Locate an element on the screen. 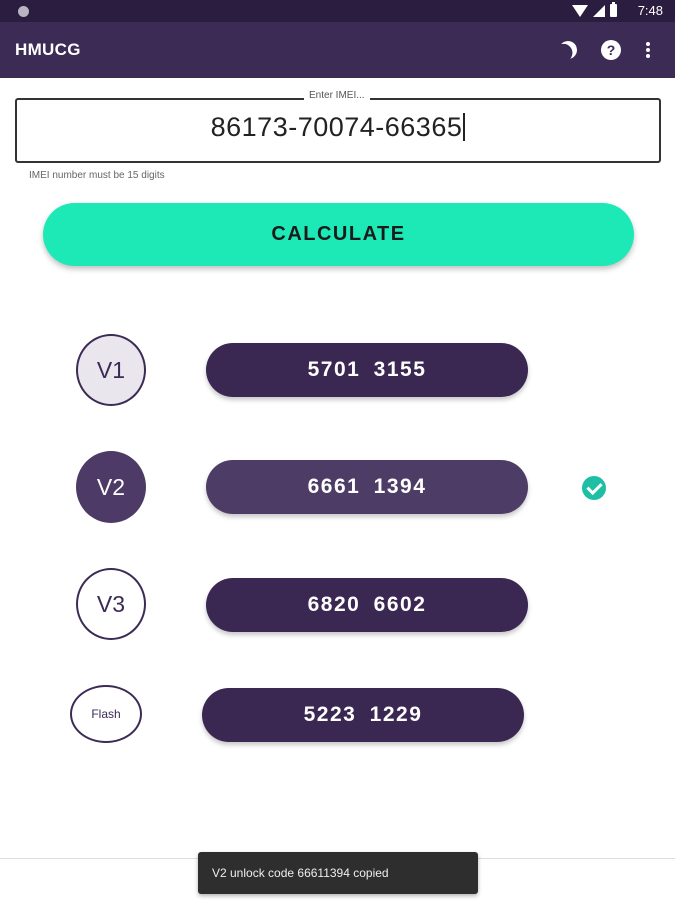 The height and width of the screenshot is (900, 675). version-flash-badge: Flash is located at coordinates (106, 714).